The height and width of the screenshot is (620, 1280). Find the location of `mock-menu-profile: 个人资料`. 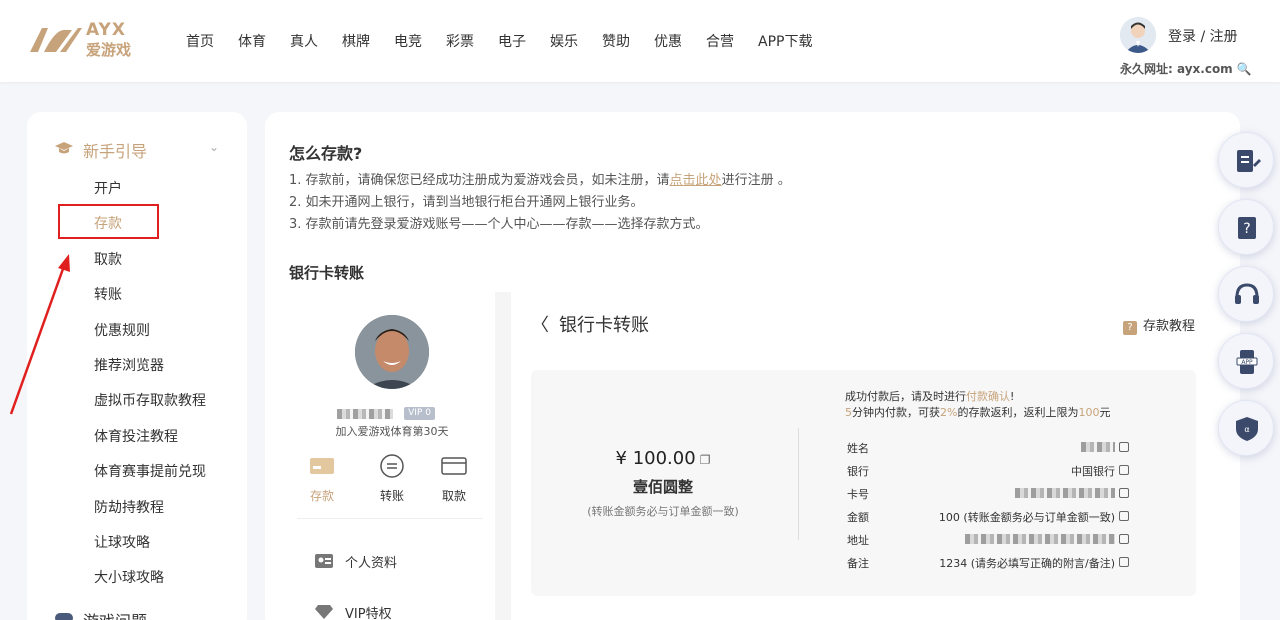

mock-menu-profile: 个人资料 is located at coordinates (400, 562).